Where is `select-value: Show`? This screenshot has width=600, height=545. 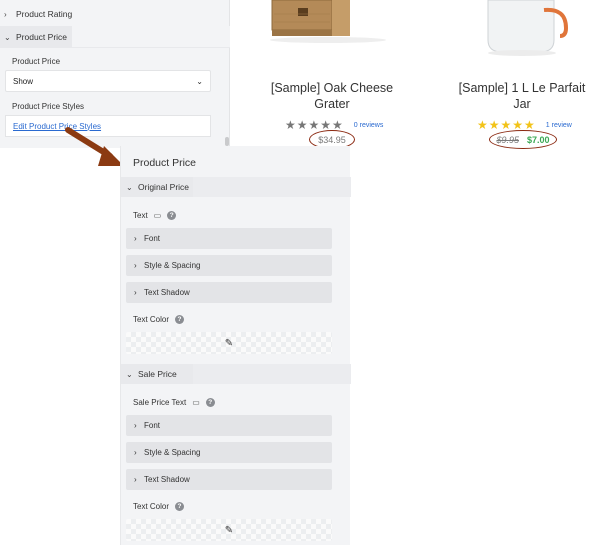 select-value: Show is located at coordinates (23, 81).